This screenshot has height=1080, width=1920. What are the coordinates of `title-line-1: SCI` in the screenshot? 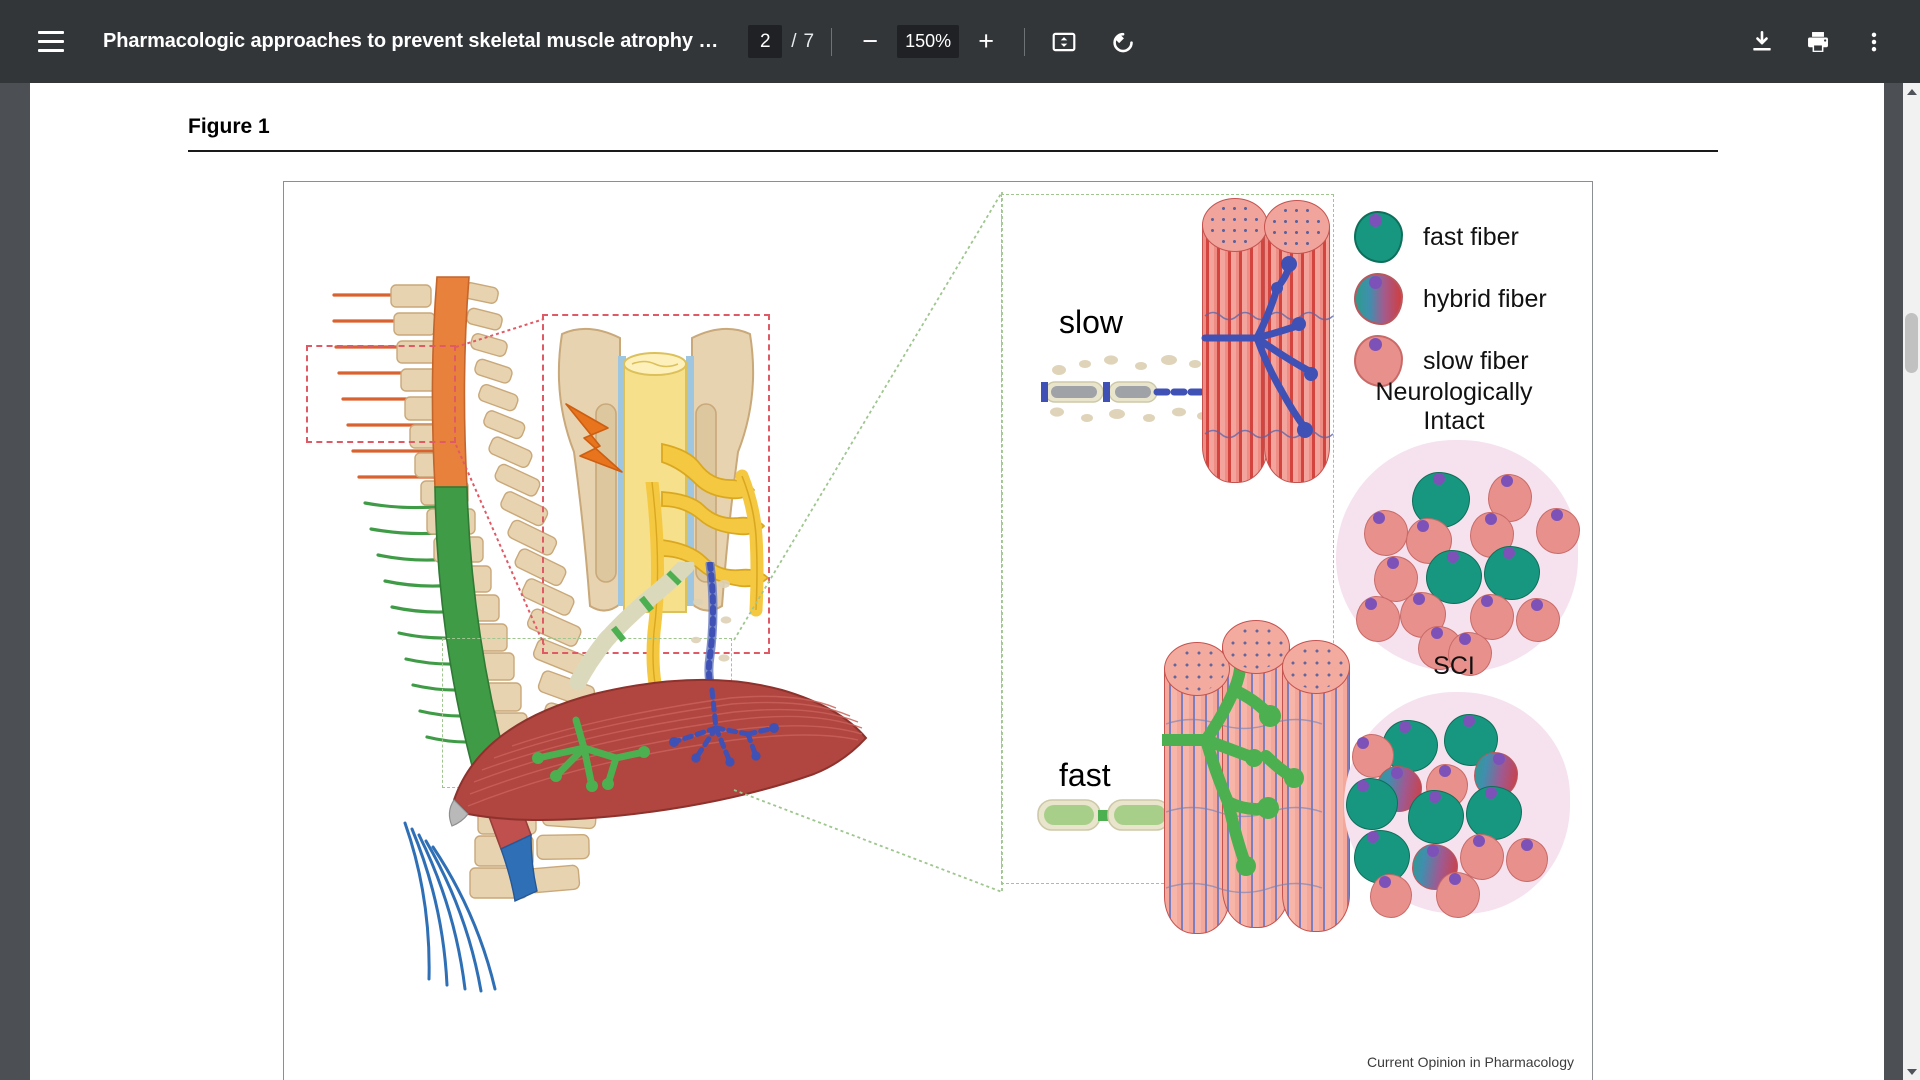 It's located at (1454, 666).